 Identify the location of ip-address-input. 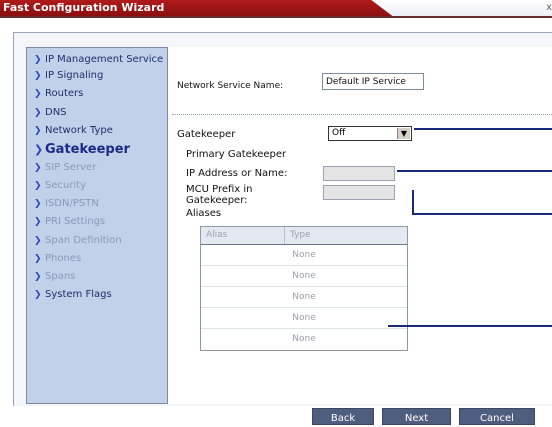
(359, 173).